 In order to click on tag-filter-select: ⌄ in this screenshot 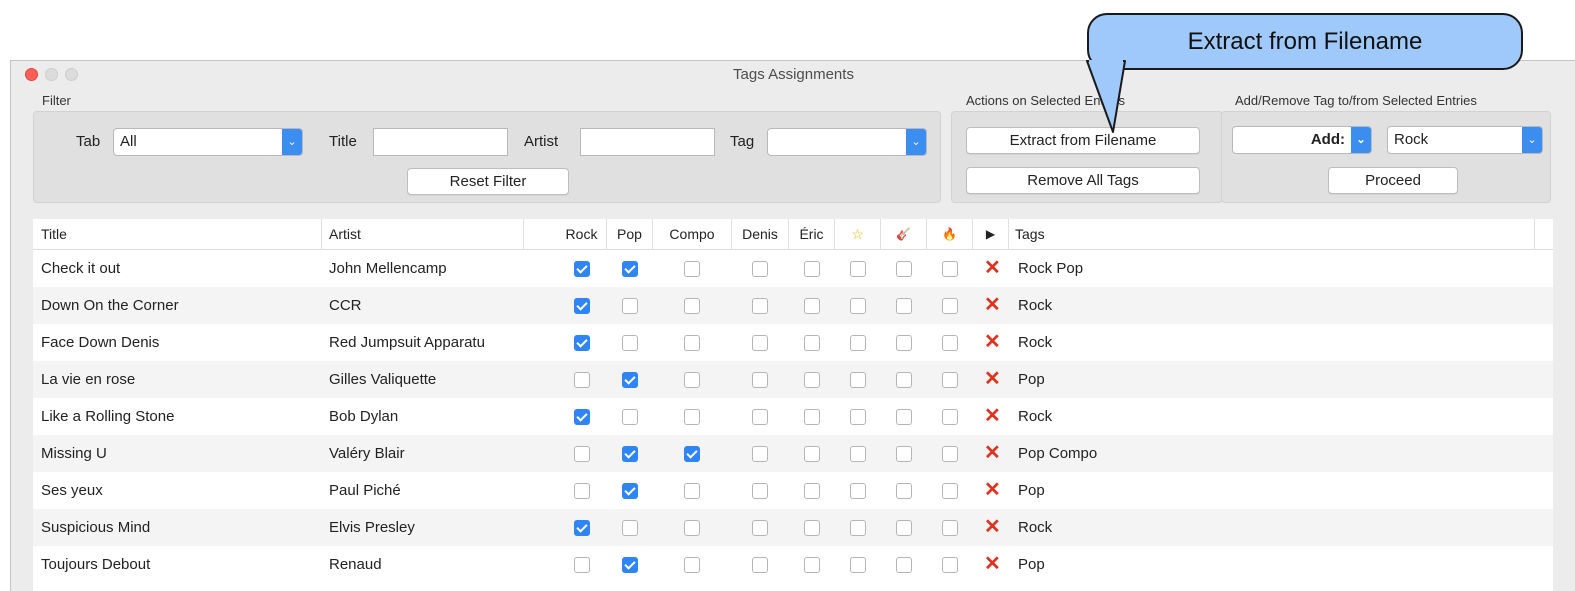, I will do `click(847, 142)`.